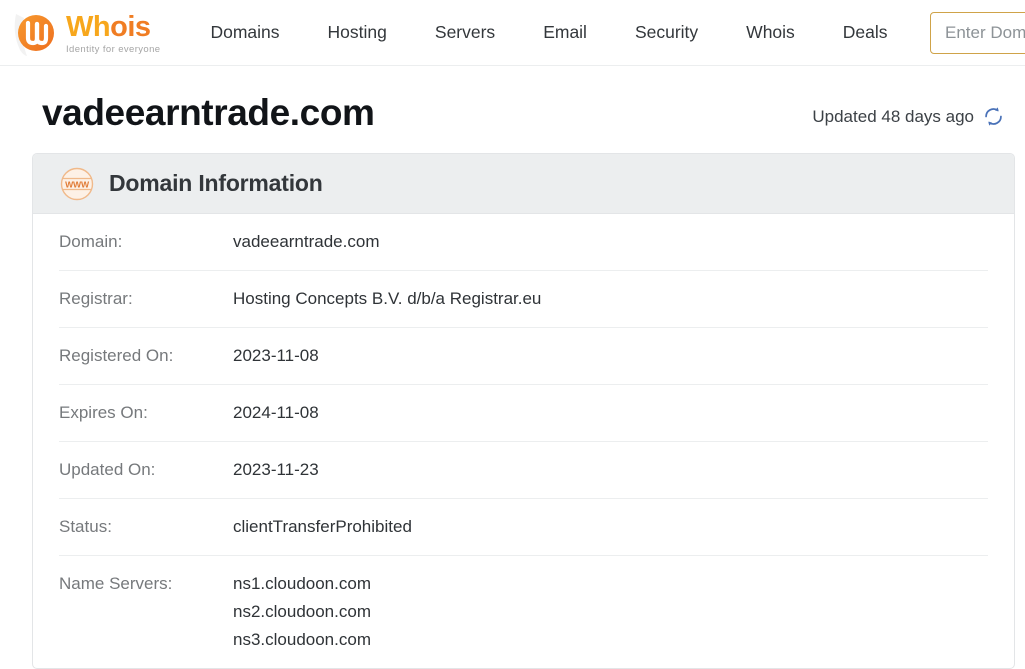  What do you see at coordinates (523, 357) in the screenshot?
I see `table-row: Registered On: 2023-11-08` at bounding box center [523, 357].